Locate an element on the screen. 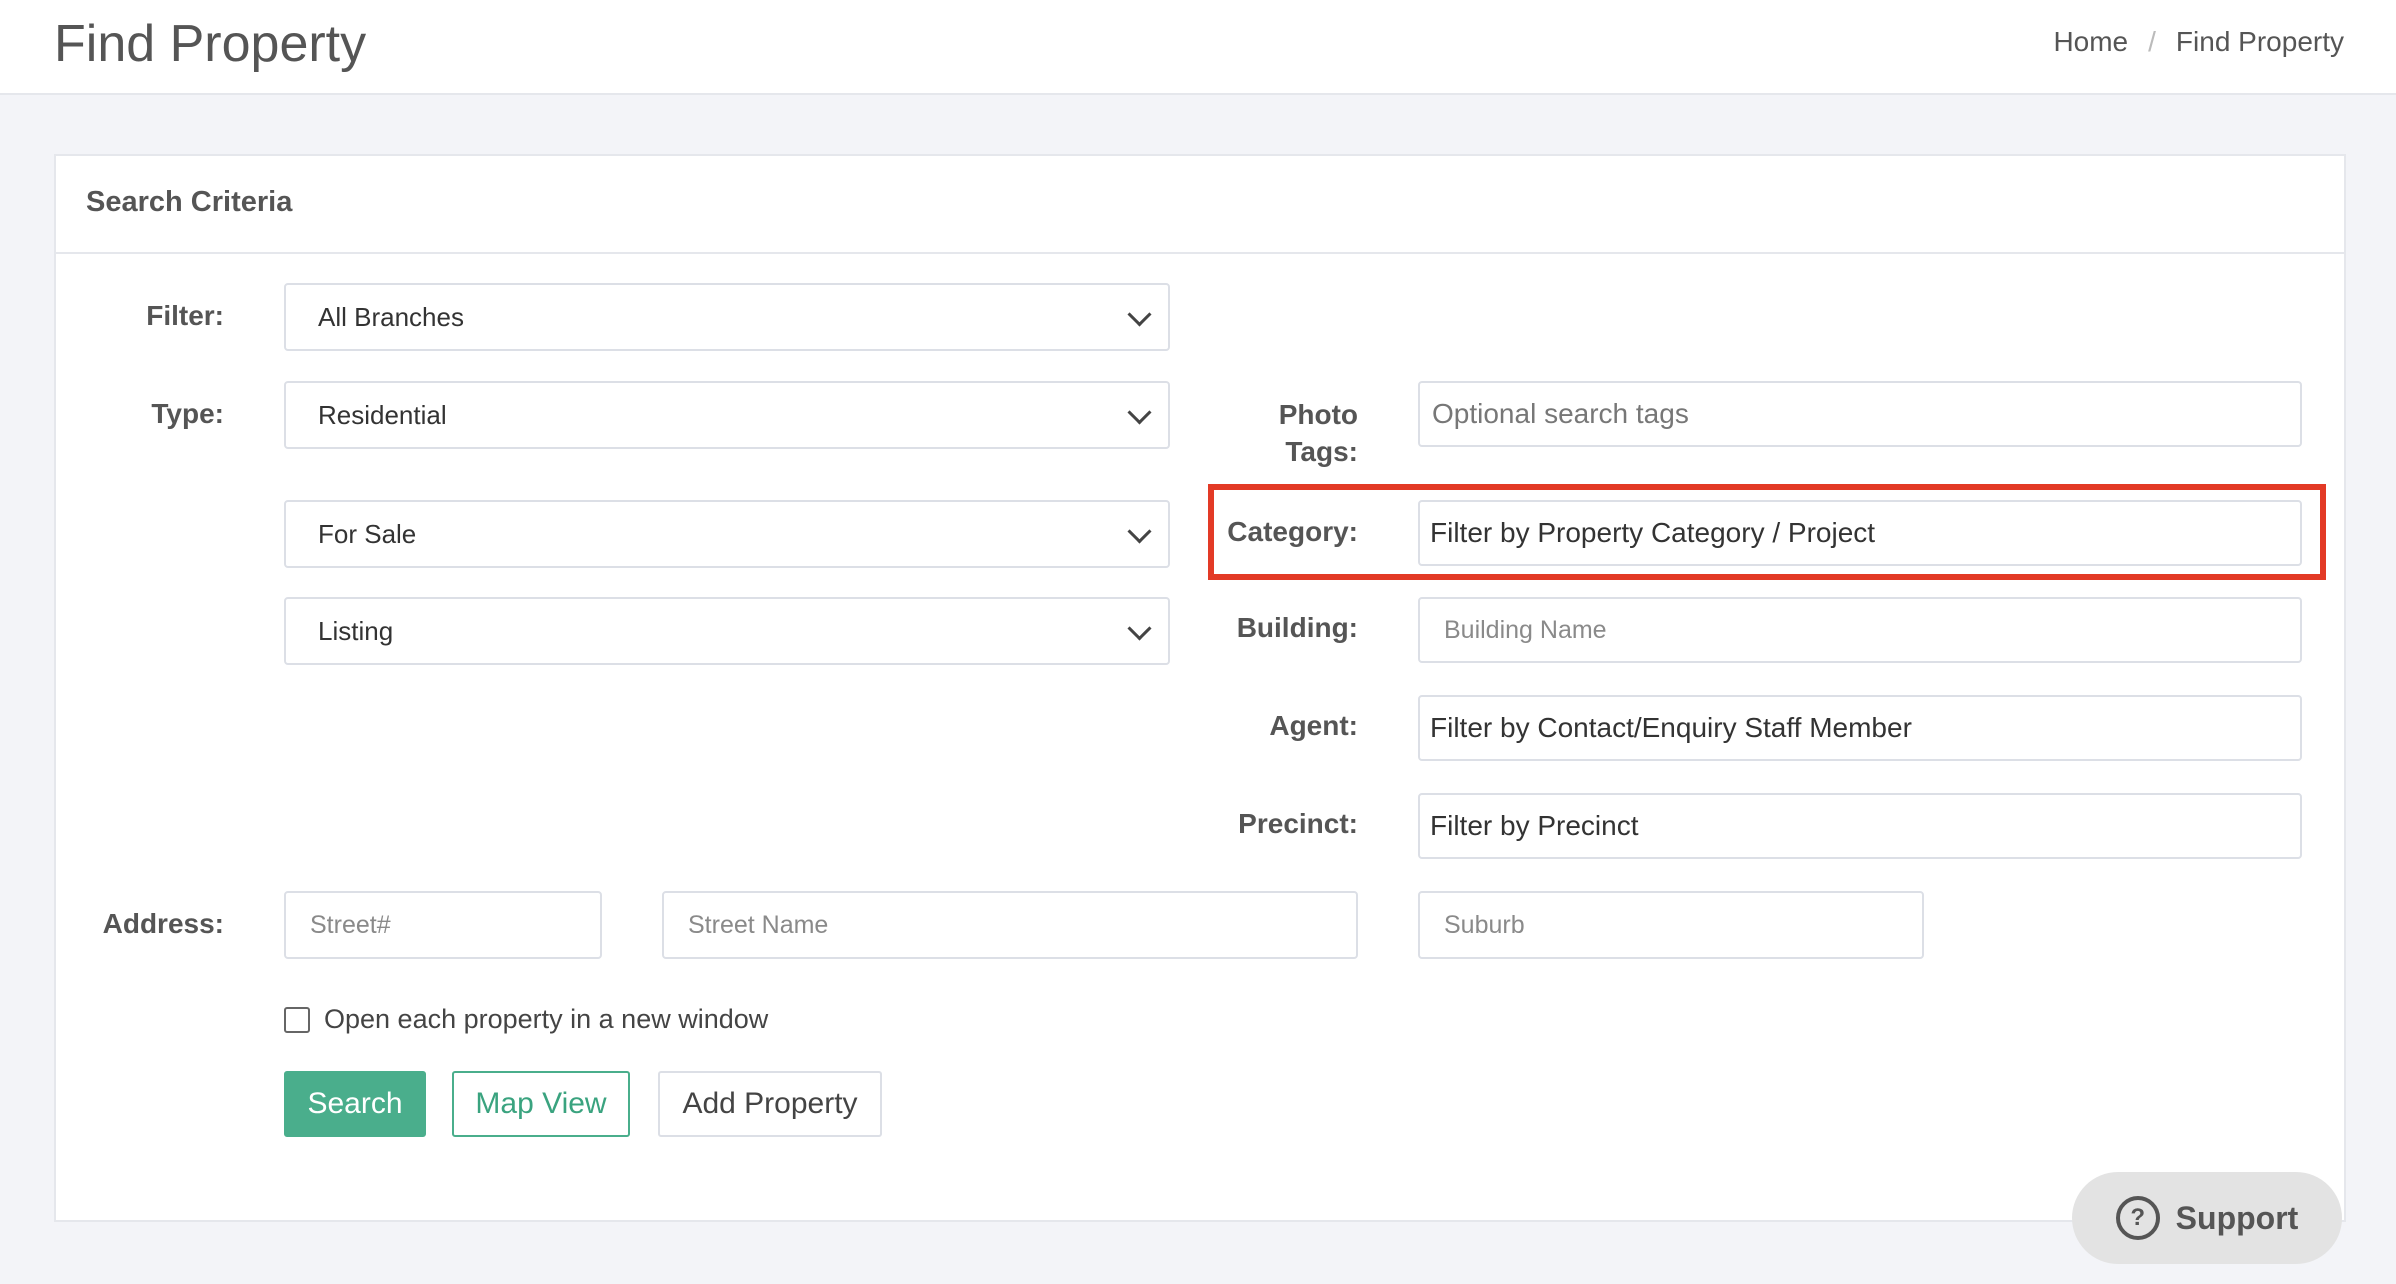 Image resolution: width=2396 pixels, height=1284 pixels. precinct-input: Filter by Precinct is located at coordinates (1860, 826).